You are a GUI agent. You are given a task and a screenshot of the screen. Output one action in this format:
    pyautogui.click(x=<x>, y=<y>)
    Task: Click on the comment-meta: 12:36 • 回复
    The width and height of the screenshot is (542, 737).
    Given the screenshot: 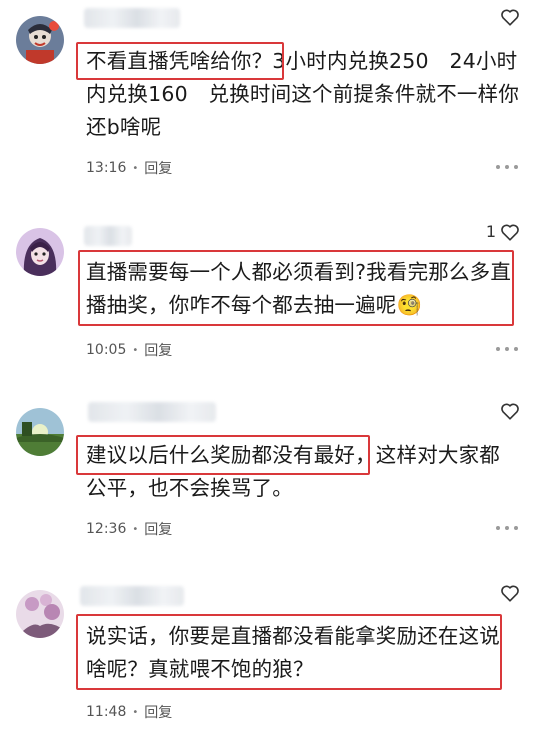 What is the action you would take?
    pyautogui.click(x=129, y=529)
    